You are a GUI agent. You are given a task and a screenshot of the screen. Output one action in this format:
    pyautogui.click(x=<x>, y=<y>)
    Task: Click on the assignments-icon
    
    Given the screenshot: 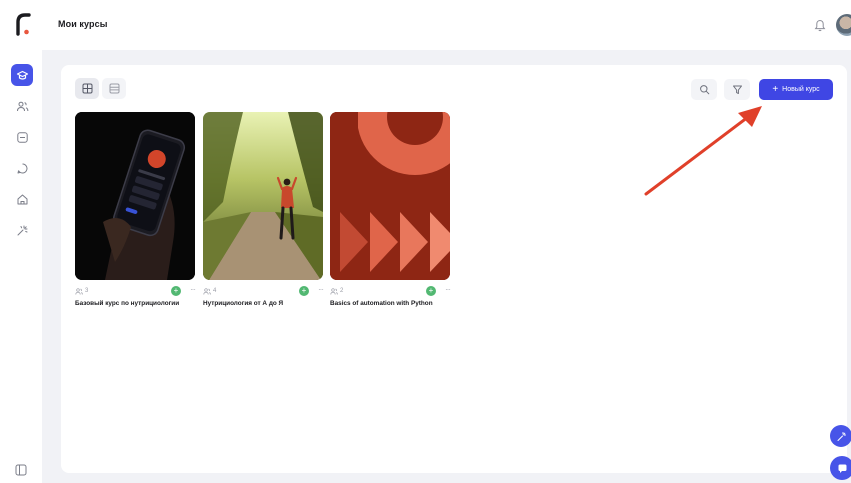 What is the action you would take?
    pyautogui.click(x=22, y=137)
    